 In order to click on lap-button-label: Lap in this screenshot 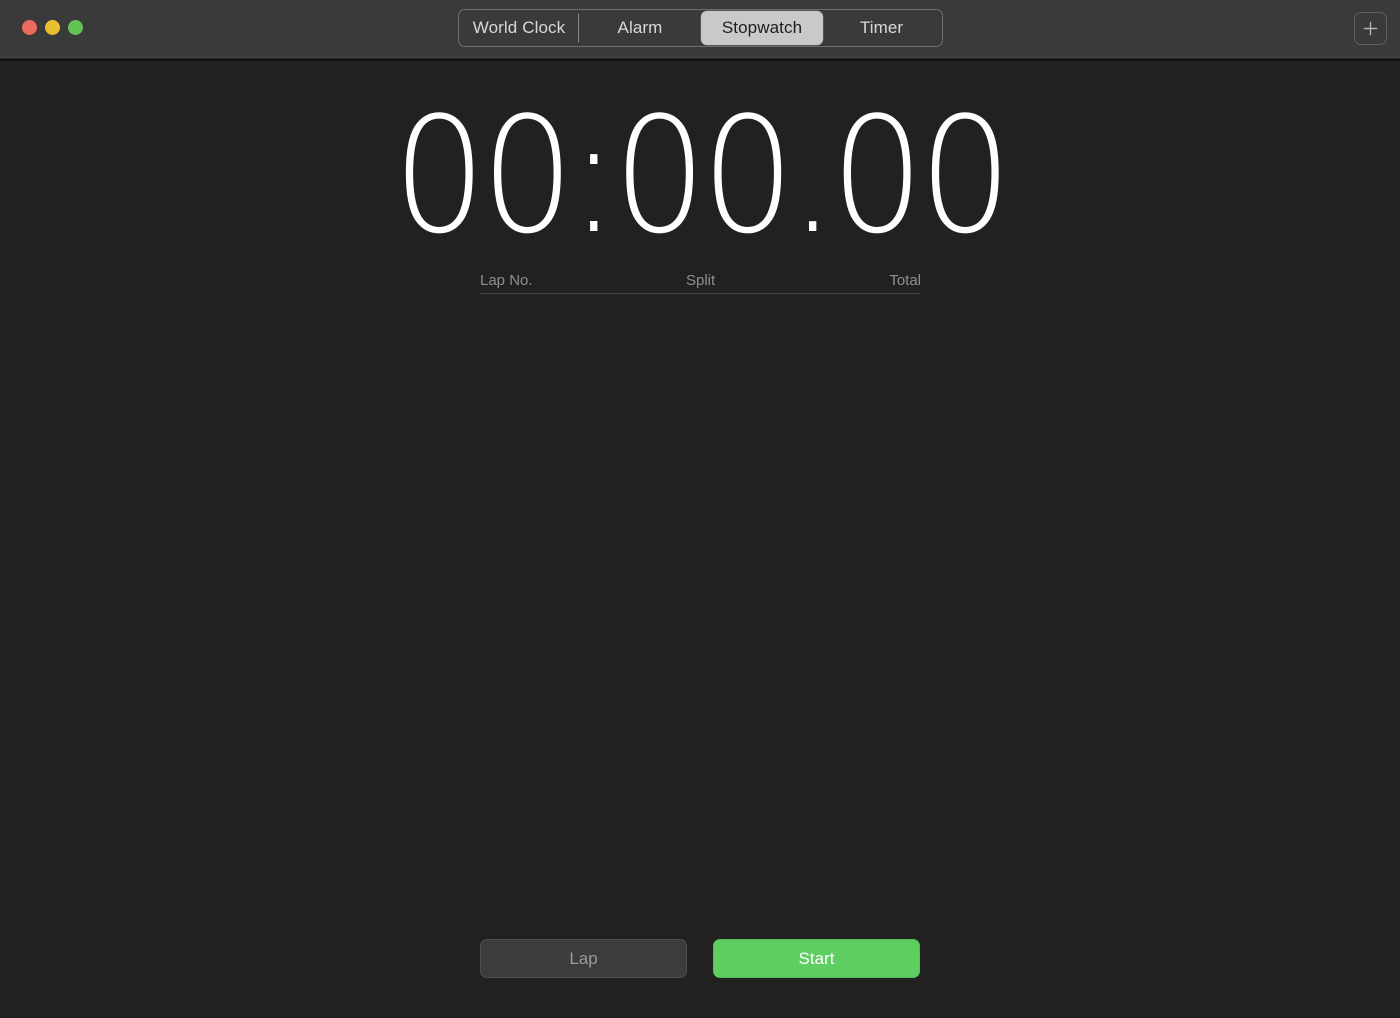, I will do `click(583, 958)`.